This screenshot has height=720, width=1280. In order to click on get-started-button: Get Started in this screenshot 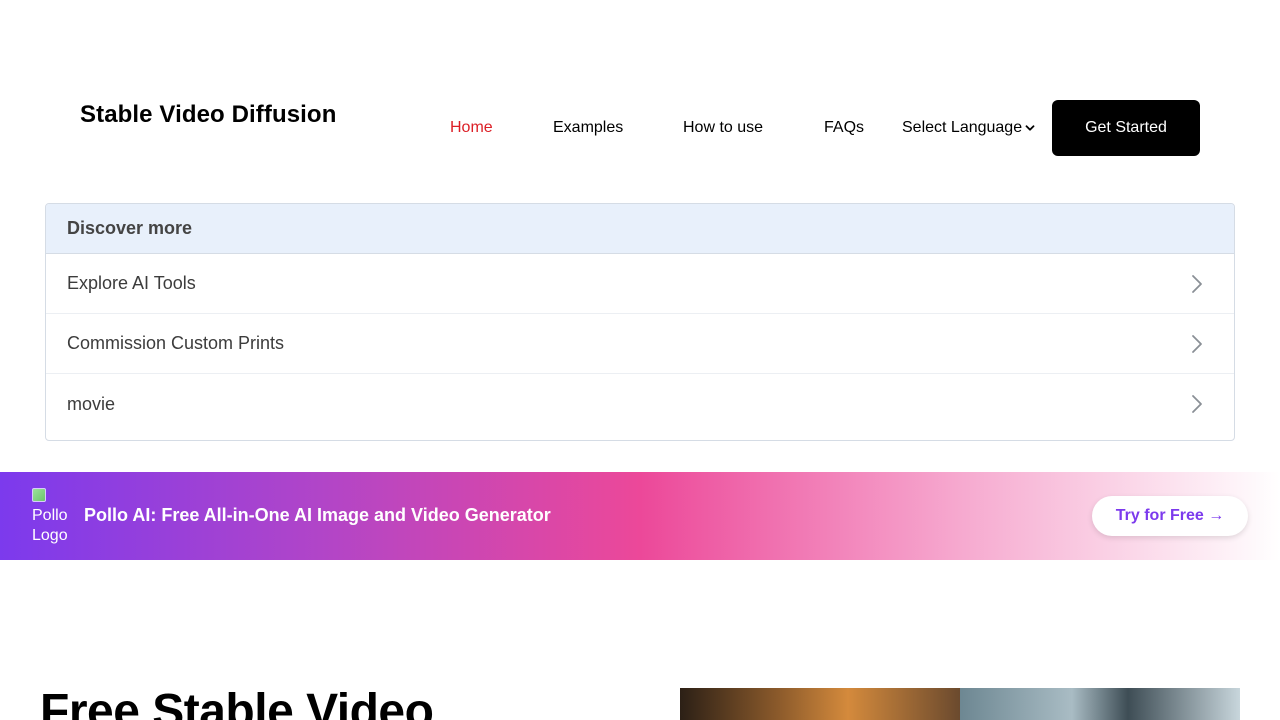, I will do `click(1126, 128)`.